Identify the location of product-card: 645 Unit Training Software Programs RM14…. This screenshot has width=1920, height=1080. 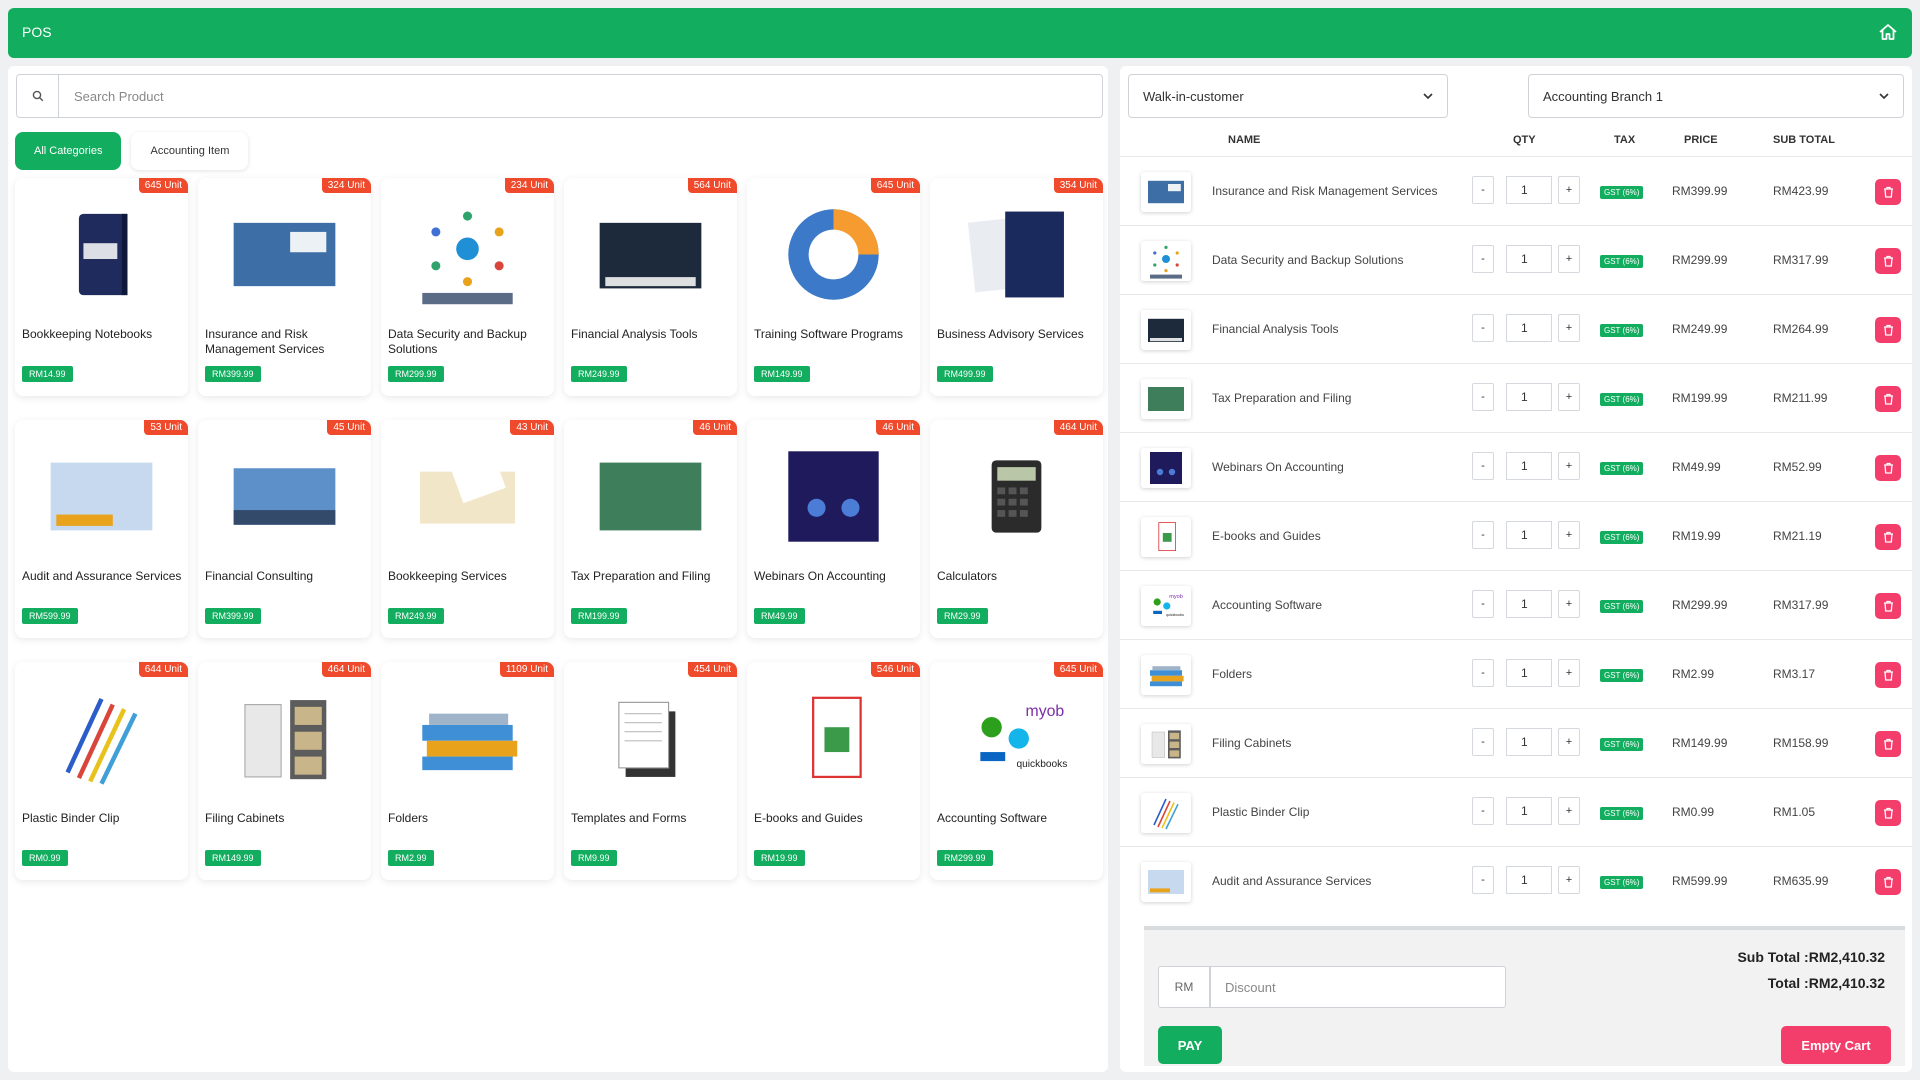
(833, 287).